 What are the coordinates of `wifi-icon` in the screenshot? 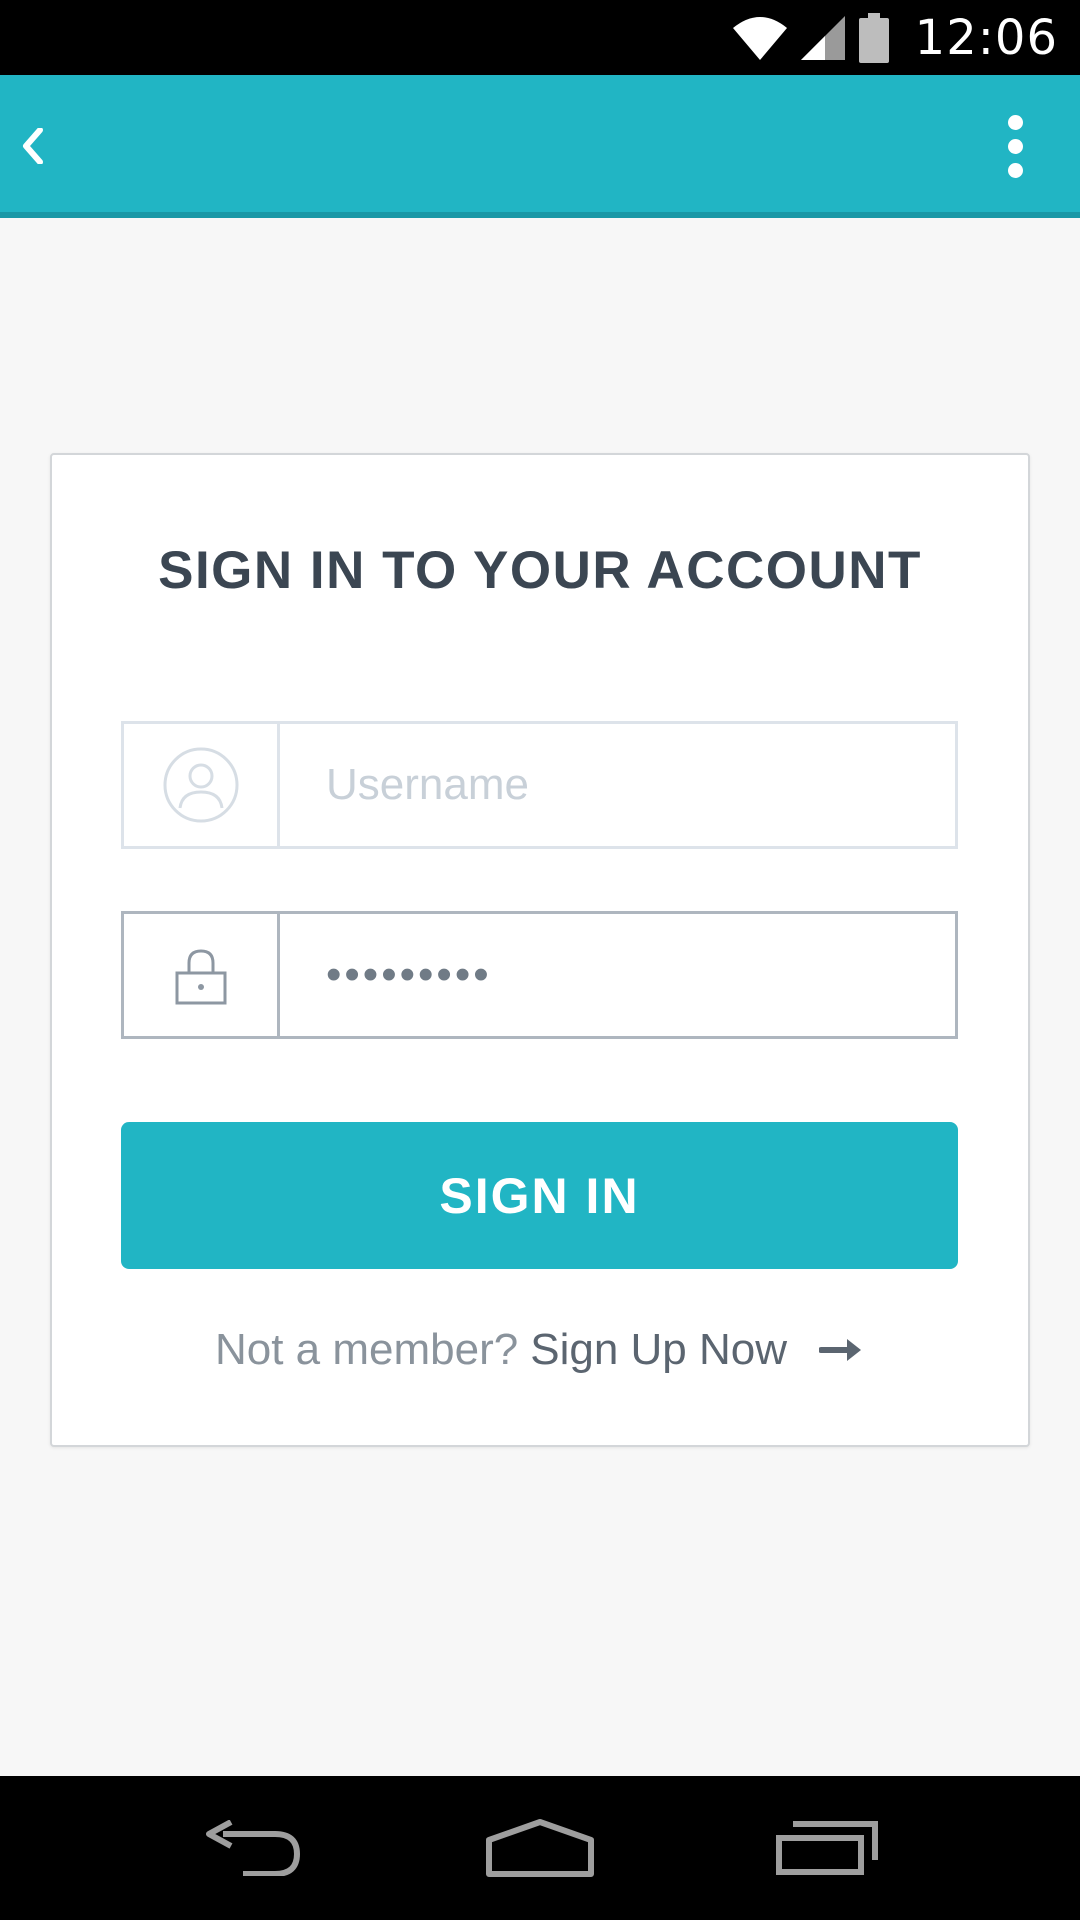 It's located at (759, 38).